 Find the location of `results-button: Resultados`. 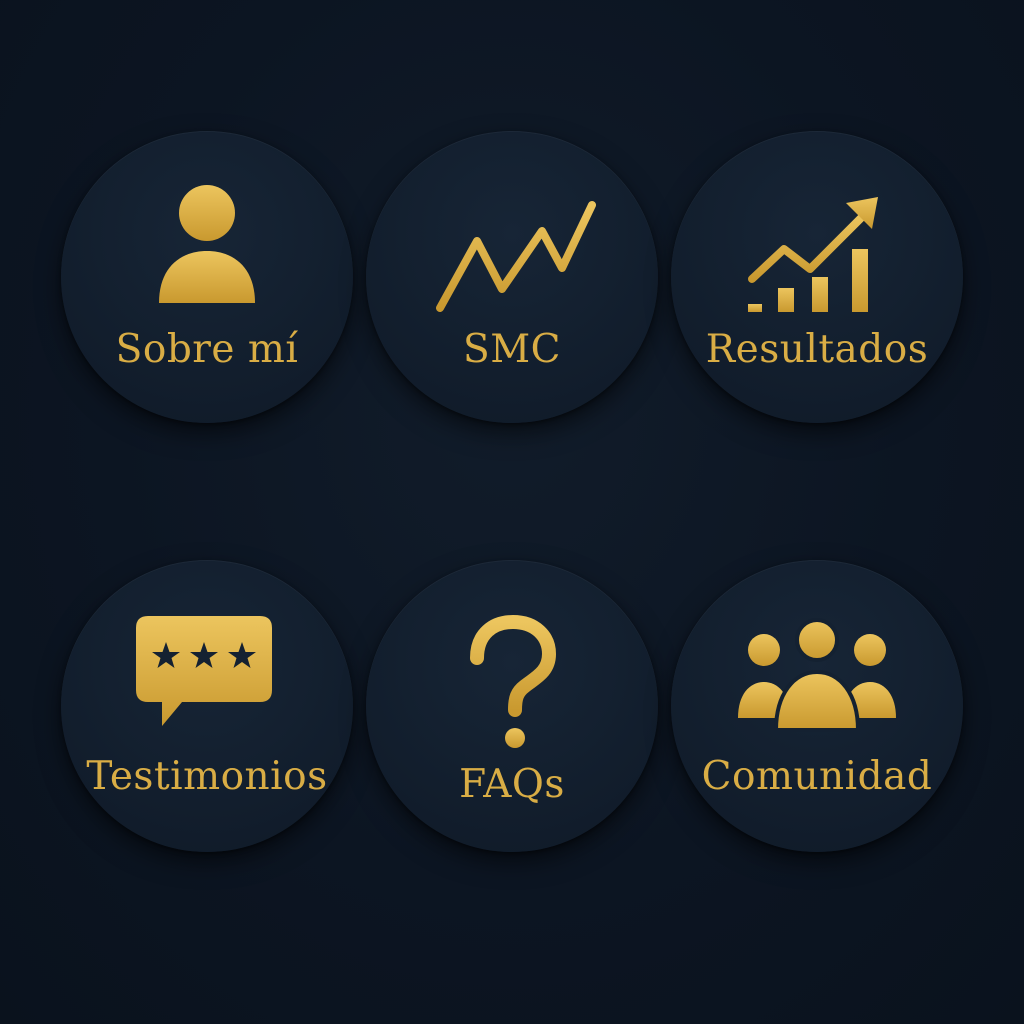

results-button: Resultados is located at coordinates (817, 277).